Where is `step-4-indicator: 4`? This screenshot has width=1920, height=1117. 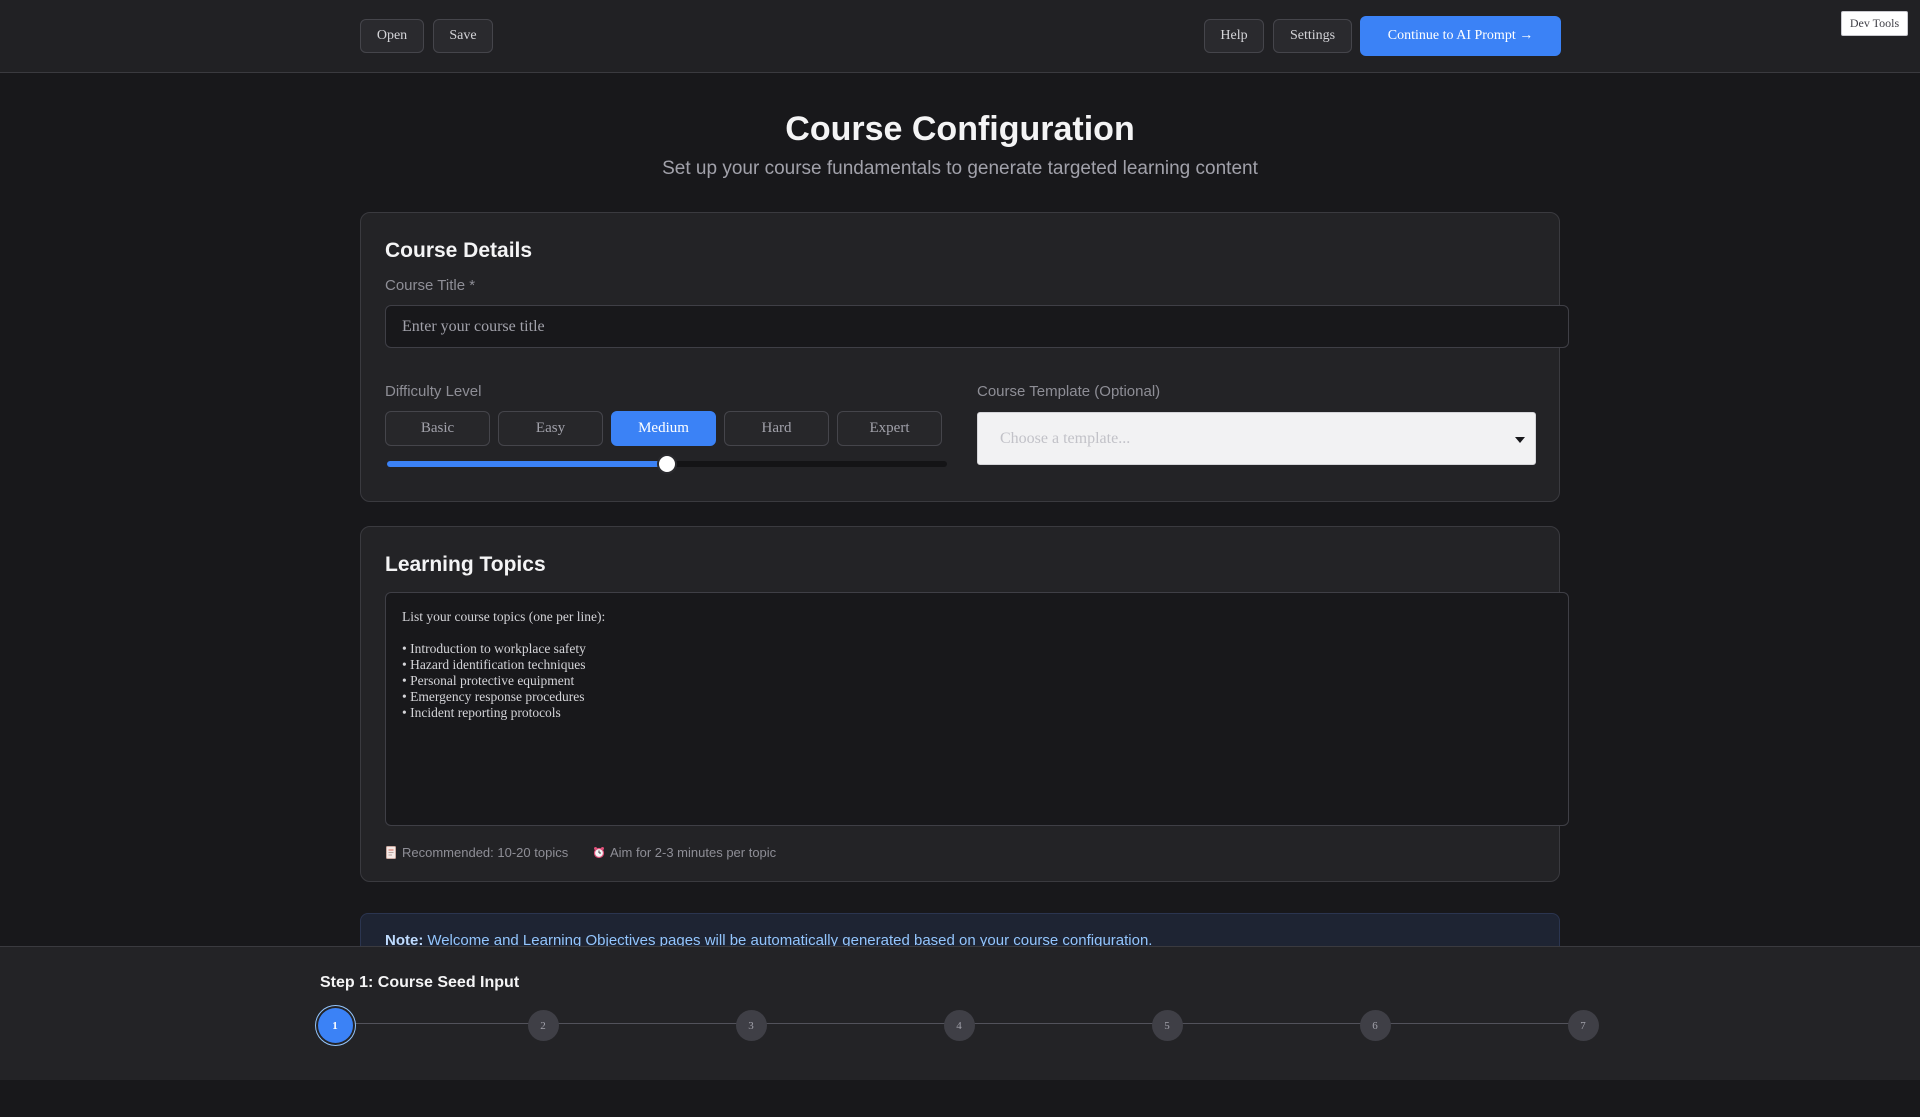 step-4-indicator: 4 is located at coordinates (959, 1025).